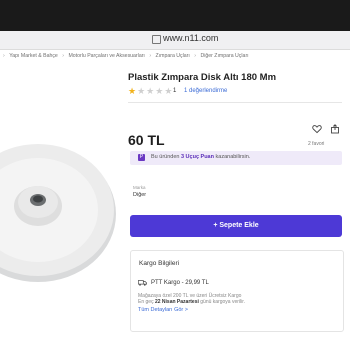  I want to click on price: 60 TL, so click(146, 140).